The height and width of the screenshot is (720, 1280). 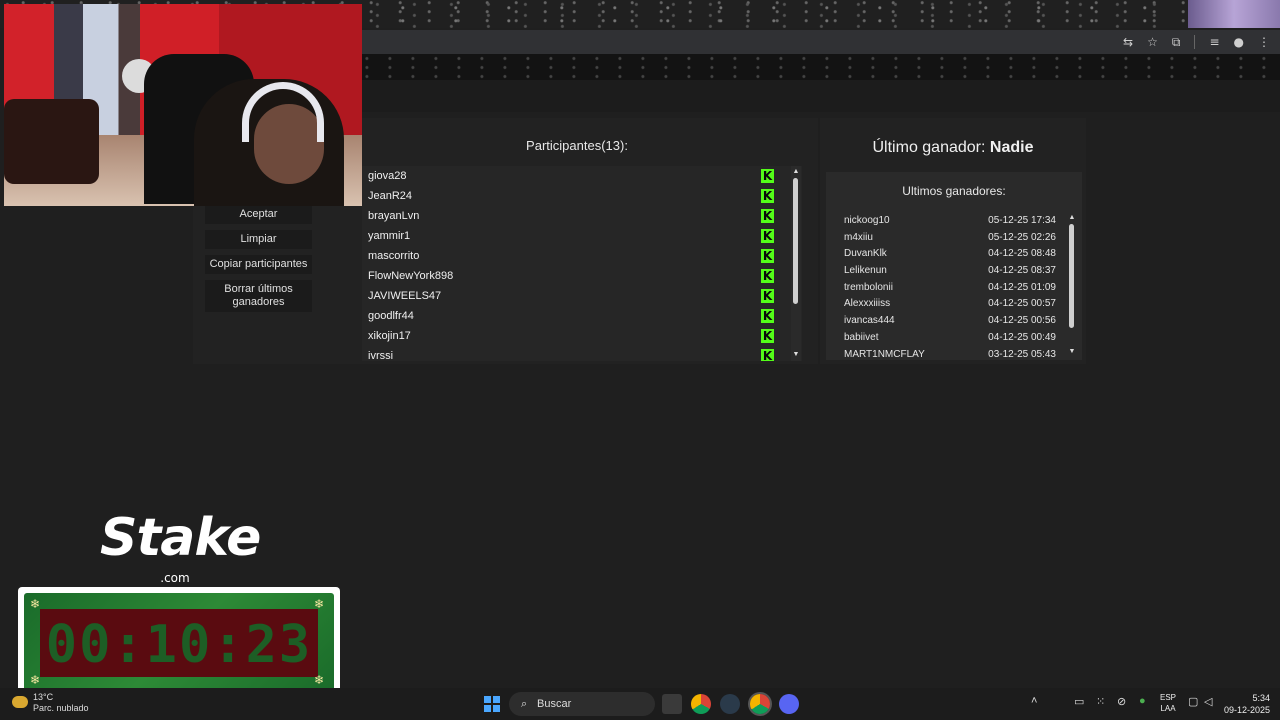 What do you see at coordinates (955, 321) in the screenshot?
I see `winner-row: ivancas444 04-12-25 00:56` at bounding box center [955, 321].